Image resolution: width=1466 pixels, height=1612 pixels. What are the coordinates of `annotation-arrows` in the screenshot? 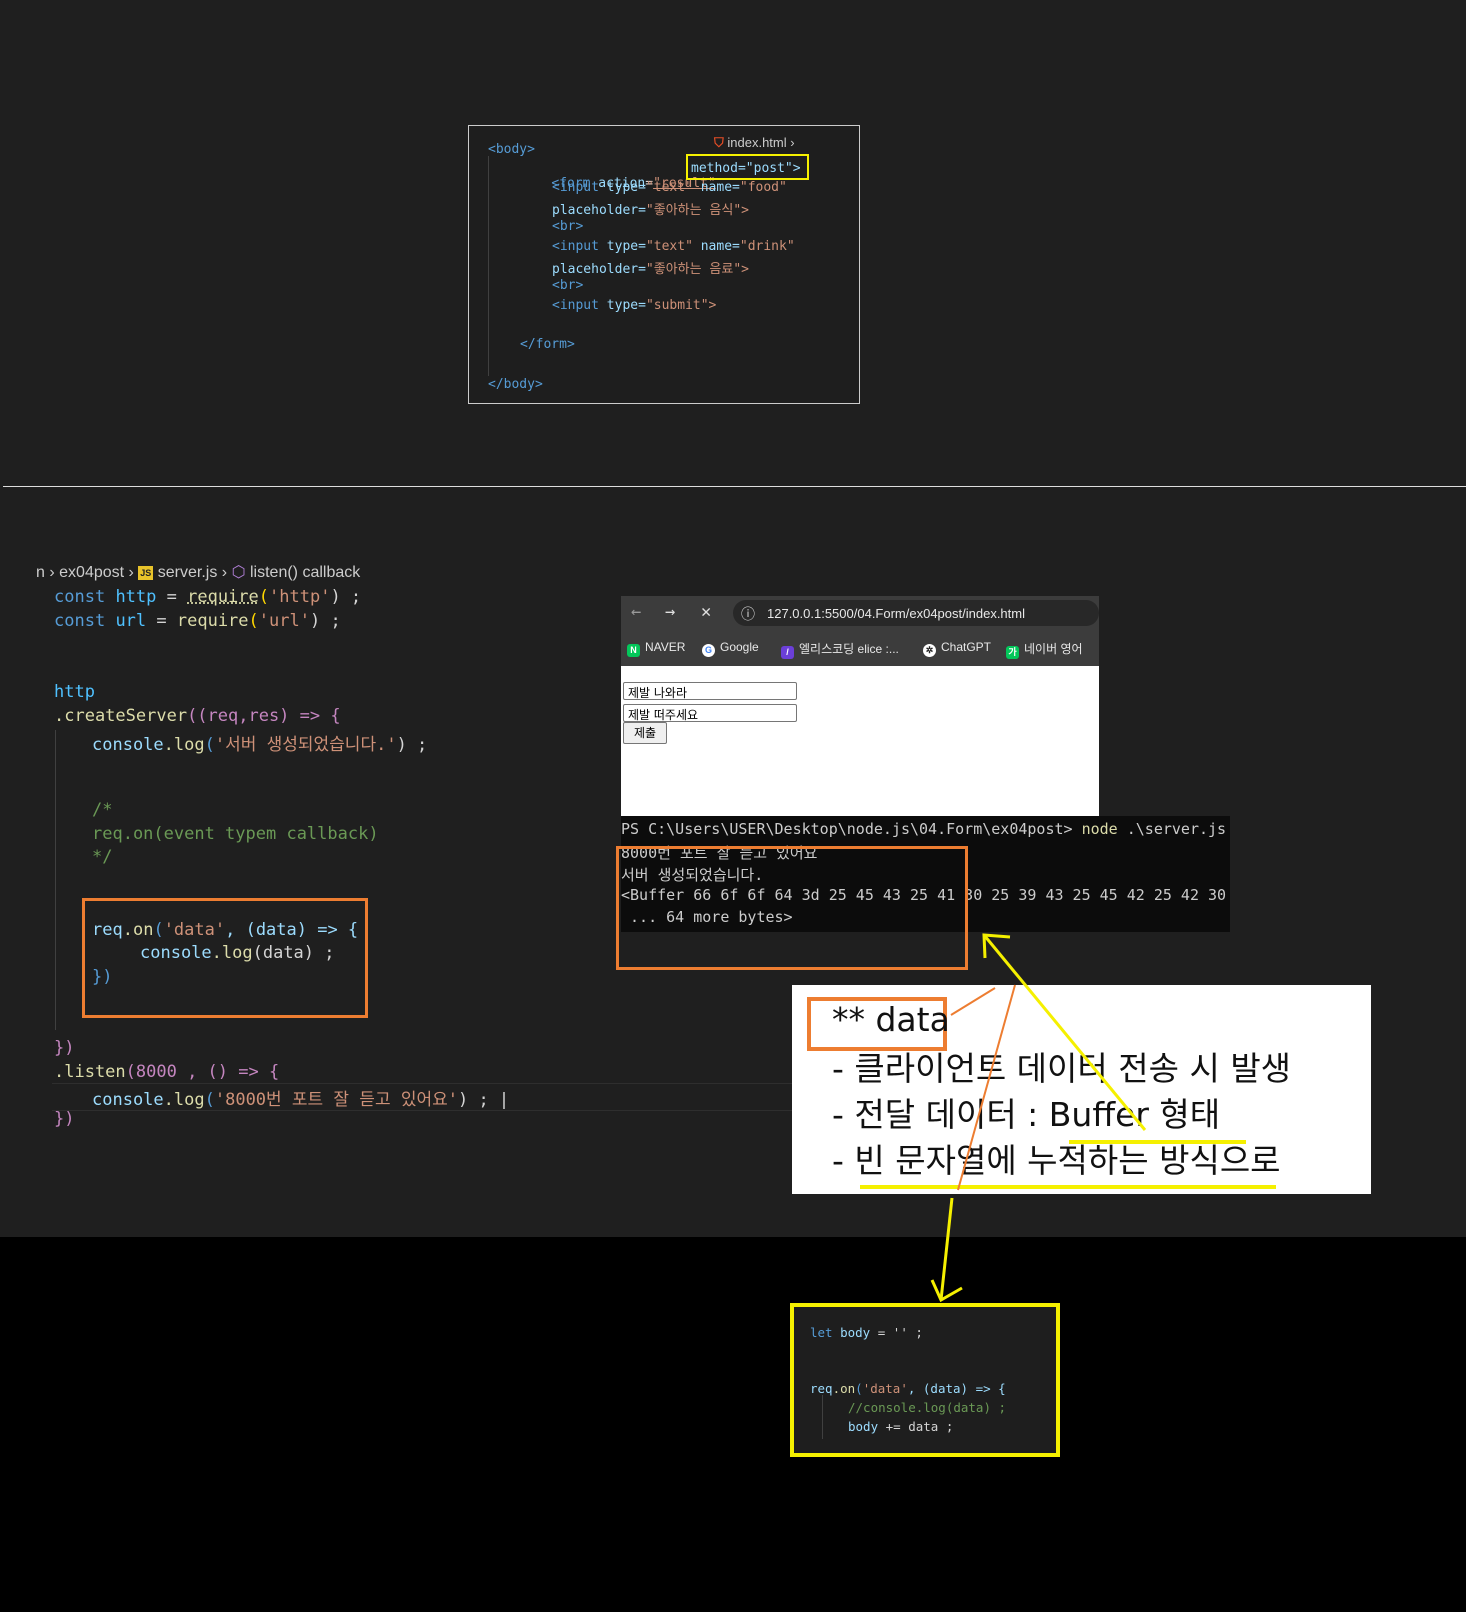 It's located at (1038, 1118).